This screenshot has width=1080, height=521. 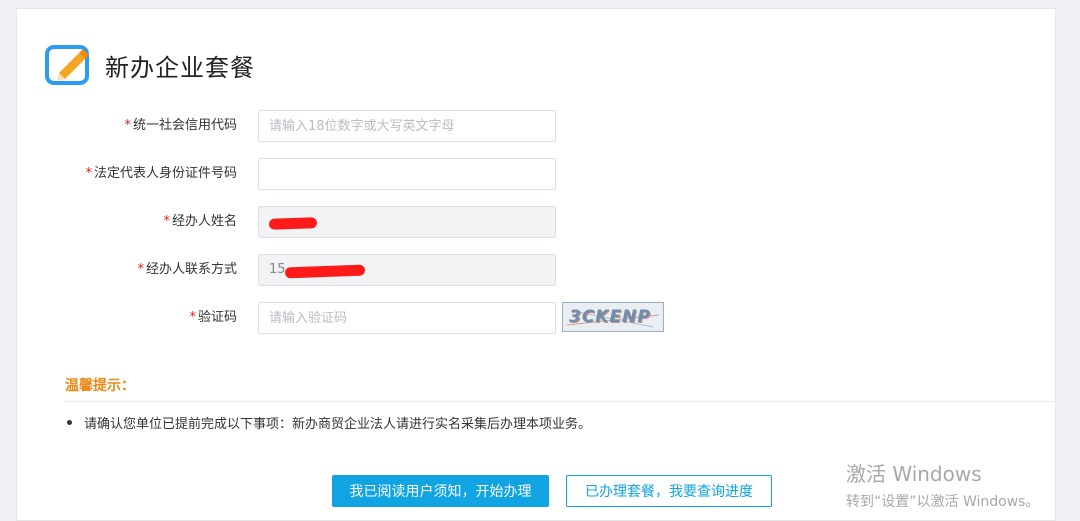 What do you see at coordinates (407, 126) in the screenshot?
I see `credit-code-input` at bounding box center [407, 126].